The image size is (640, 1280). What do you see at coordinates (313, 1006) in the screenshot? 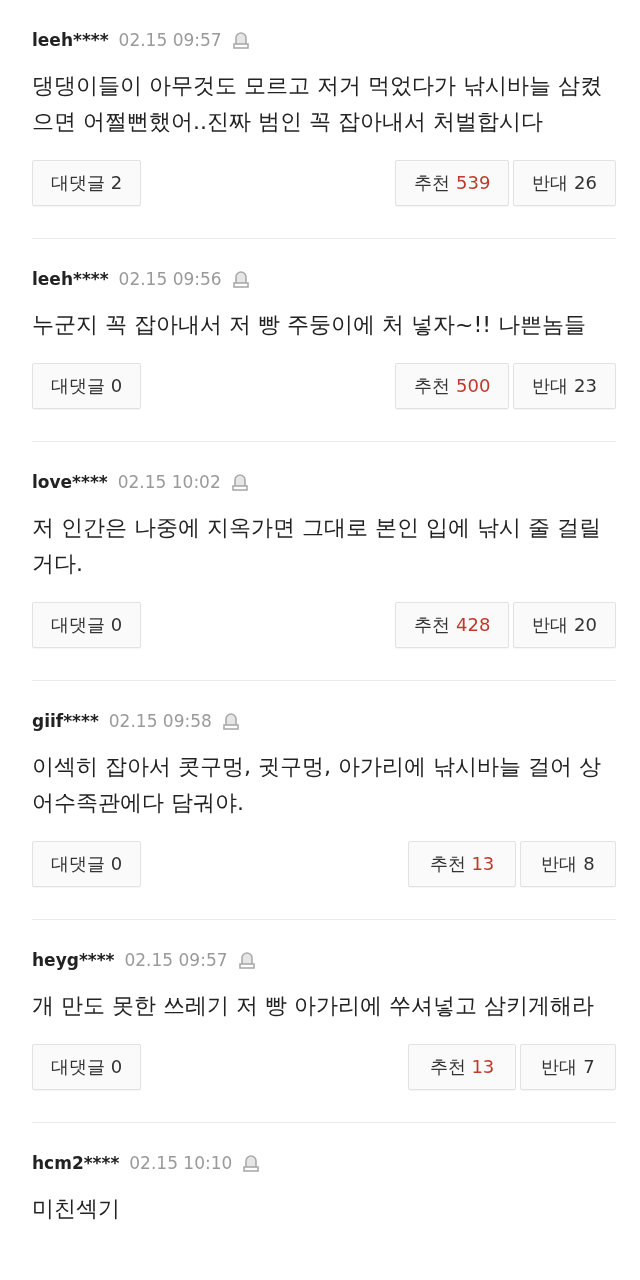
I see `comment-text: 개 만도 못한 쓰레기 저 빵 아가리에 쑤셔넣고 삼키게해라` at bounding box center [313, 1006].